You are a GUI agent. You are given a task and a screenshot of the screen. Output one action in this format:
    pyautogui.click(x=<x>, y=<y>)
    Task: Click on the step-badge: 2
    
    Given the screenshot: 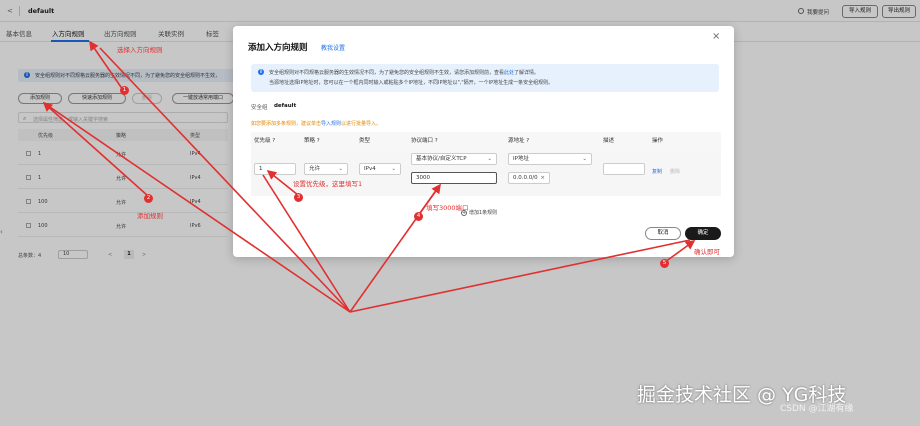 What is the action you would take?
    pyautogui.click(x=148, y=198)
    